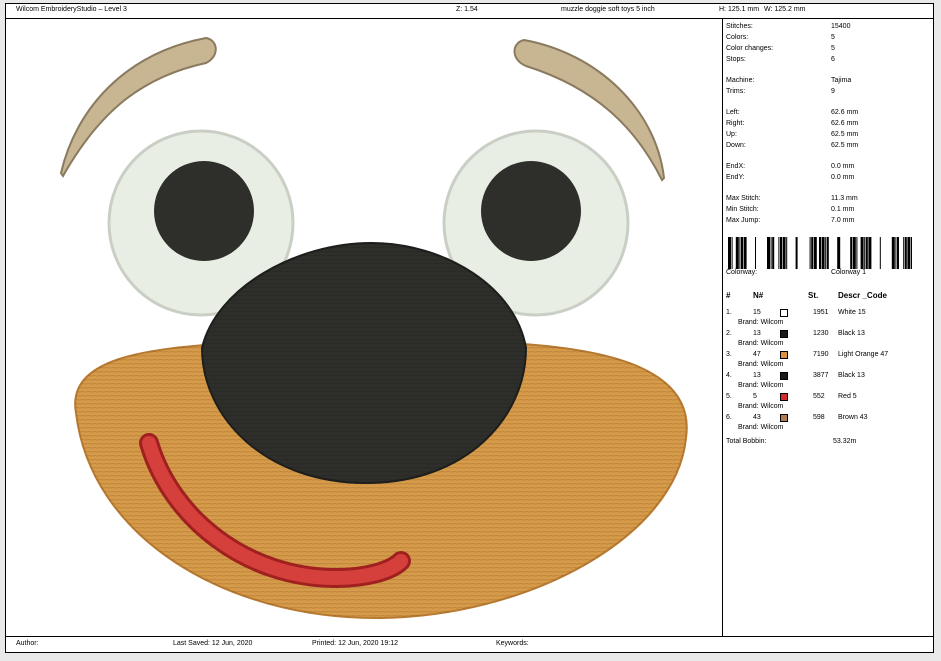 The image size is (941, 661). What do you see at coordinates (735, 177) in the screenshot?
I see `stat-label: EndY:` at bounding box center [735, 177].